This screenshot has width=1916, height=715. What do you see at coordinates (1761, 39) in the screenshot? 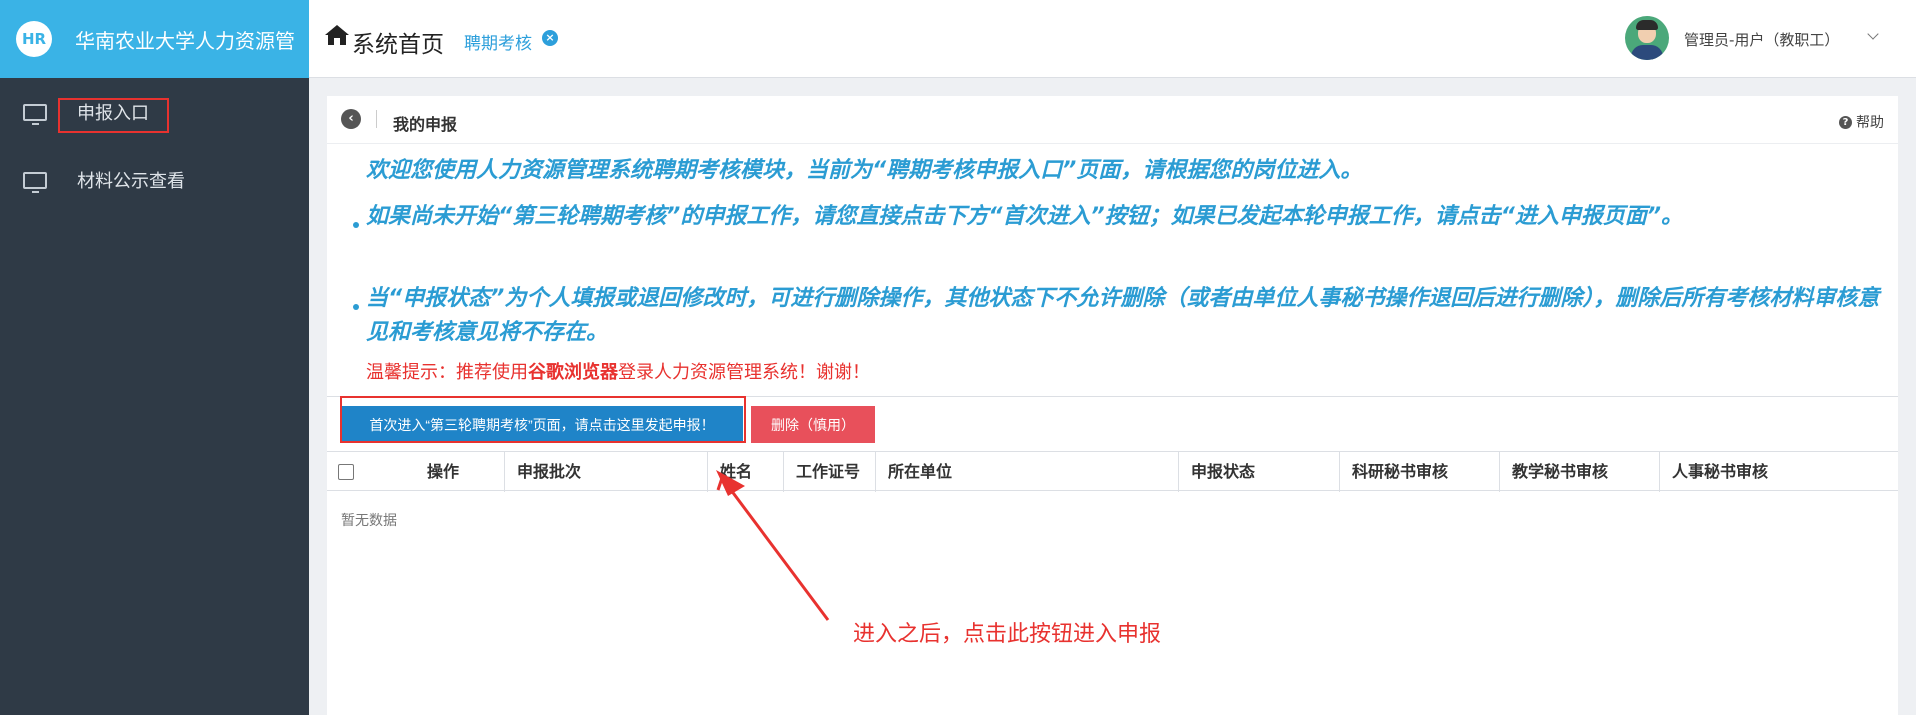
I see `user-menu: 管理员-用户（教职工）` at bounding box center [1761, 39].